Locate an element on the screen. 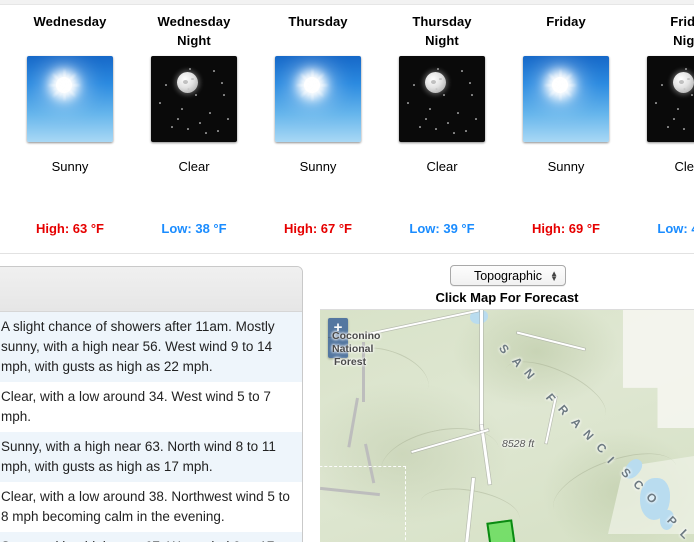 The height and width of the screenshot is (542, 694). forecast-card: Friday Night Clear Low: 40 °F is located at coordinates (661, 121).